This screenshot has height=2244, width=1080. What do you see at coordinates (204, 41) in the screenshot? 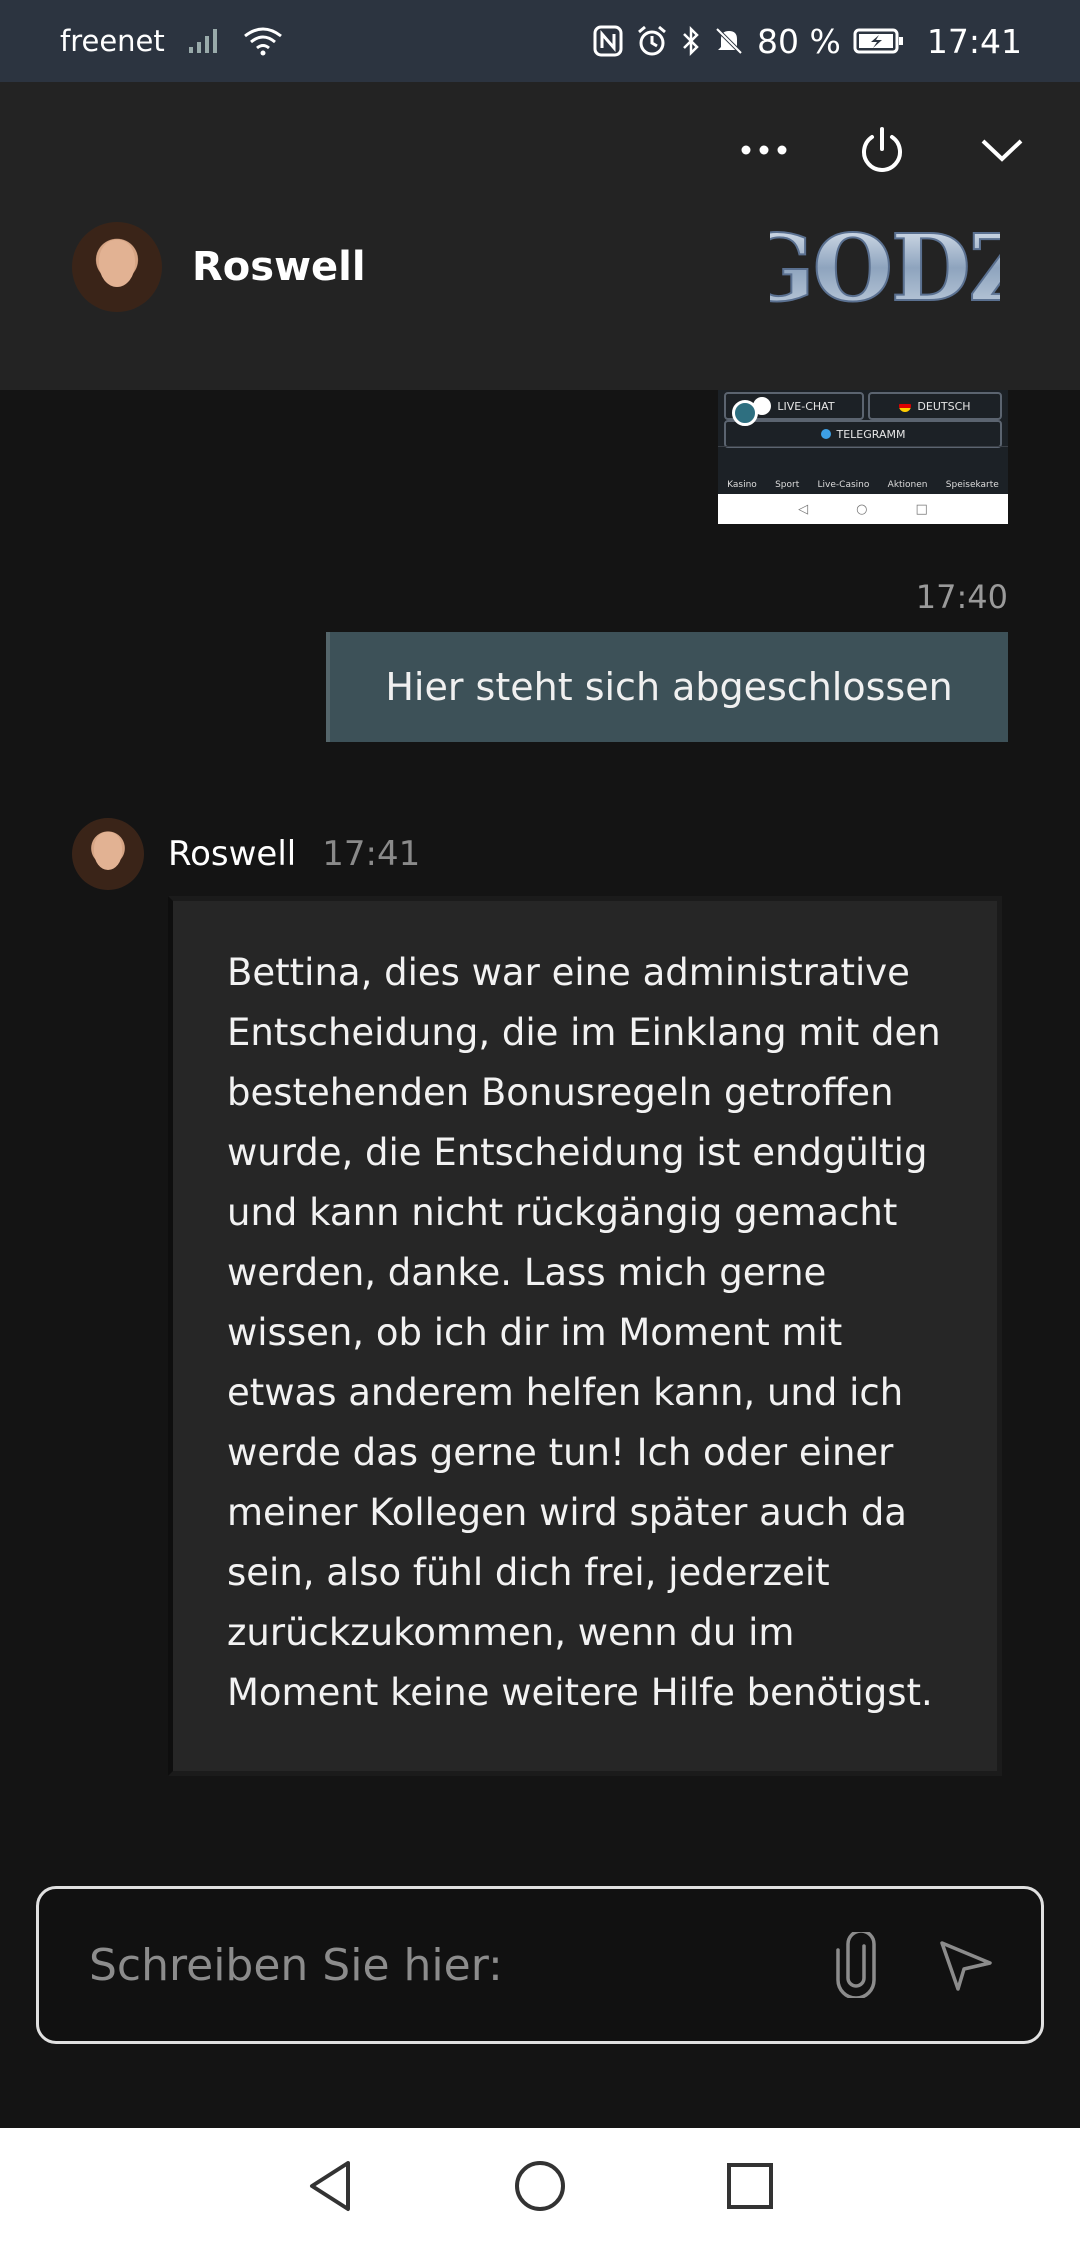
I see `signal-icon` at bounding box center [204, 41].